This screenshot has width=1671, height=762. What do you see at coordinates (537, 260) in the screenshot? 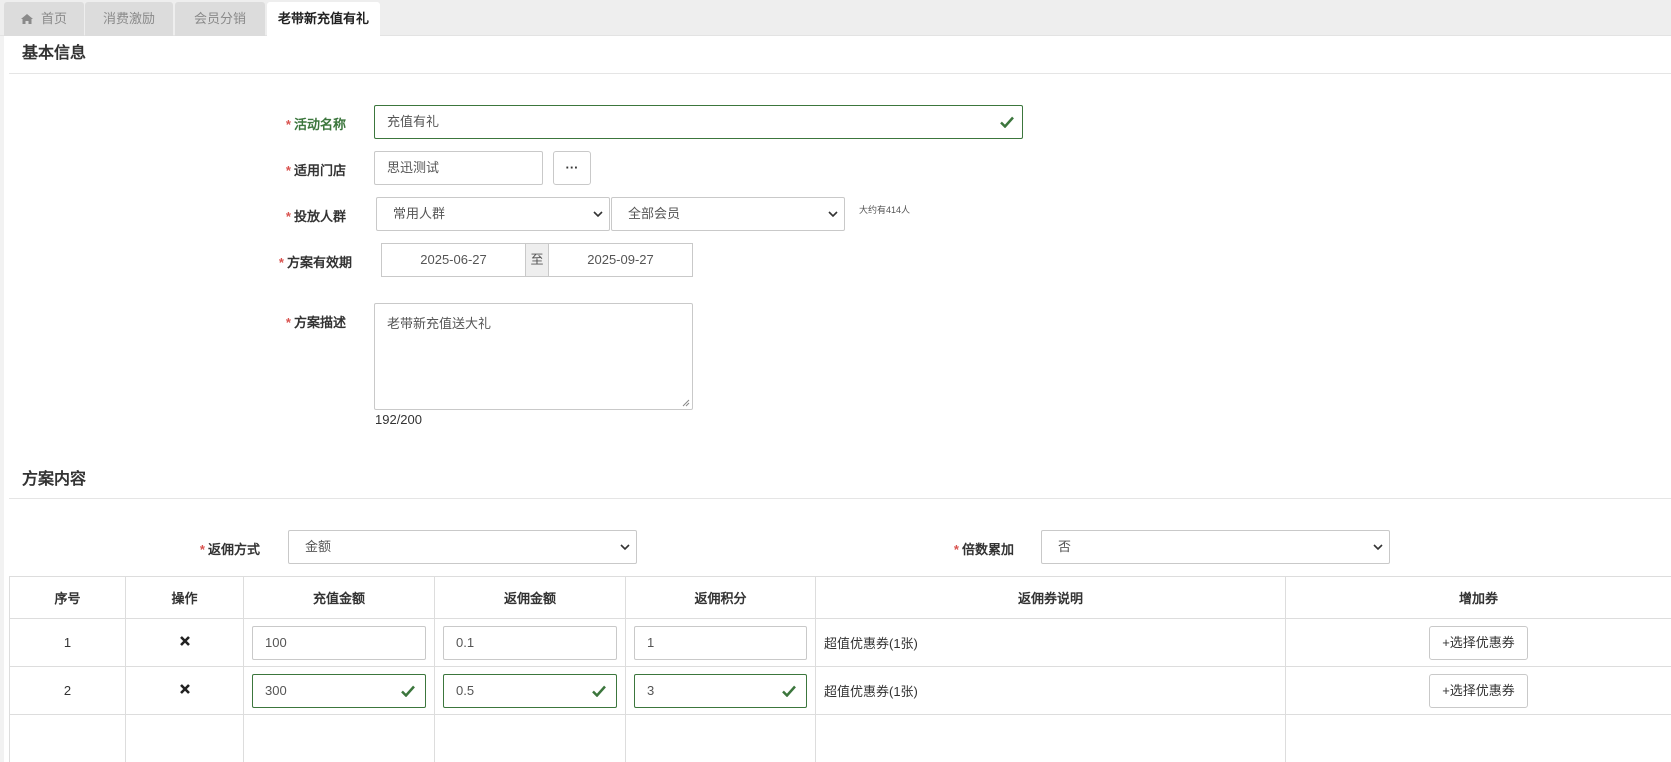
I see `date-separator: 至` at bounding box center [537, 260].